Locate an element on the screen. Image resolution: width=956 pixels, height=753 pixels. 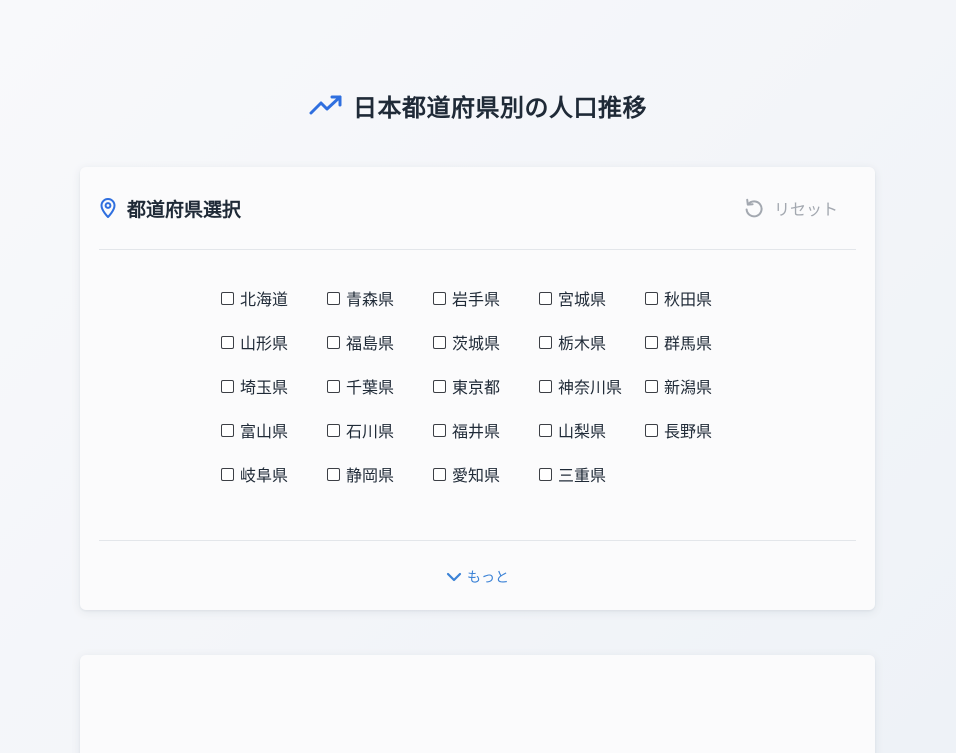
reset-label: リセット is located at coordinates (805, 209).